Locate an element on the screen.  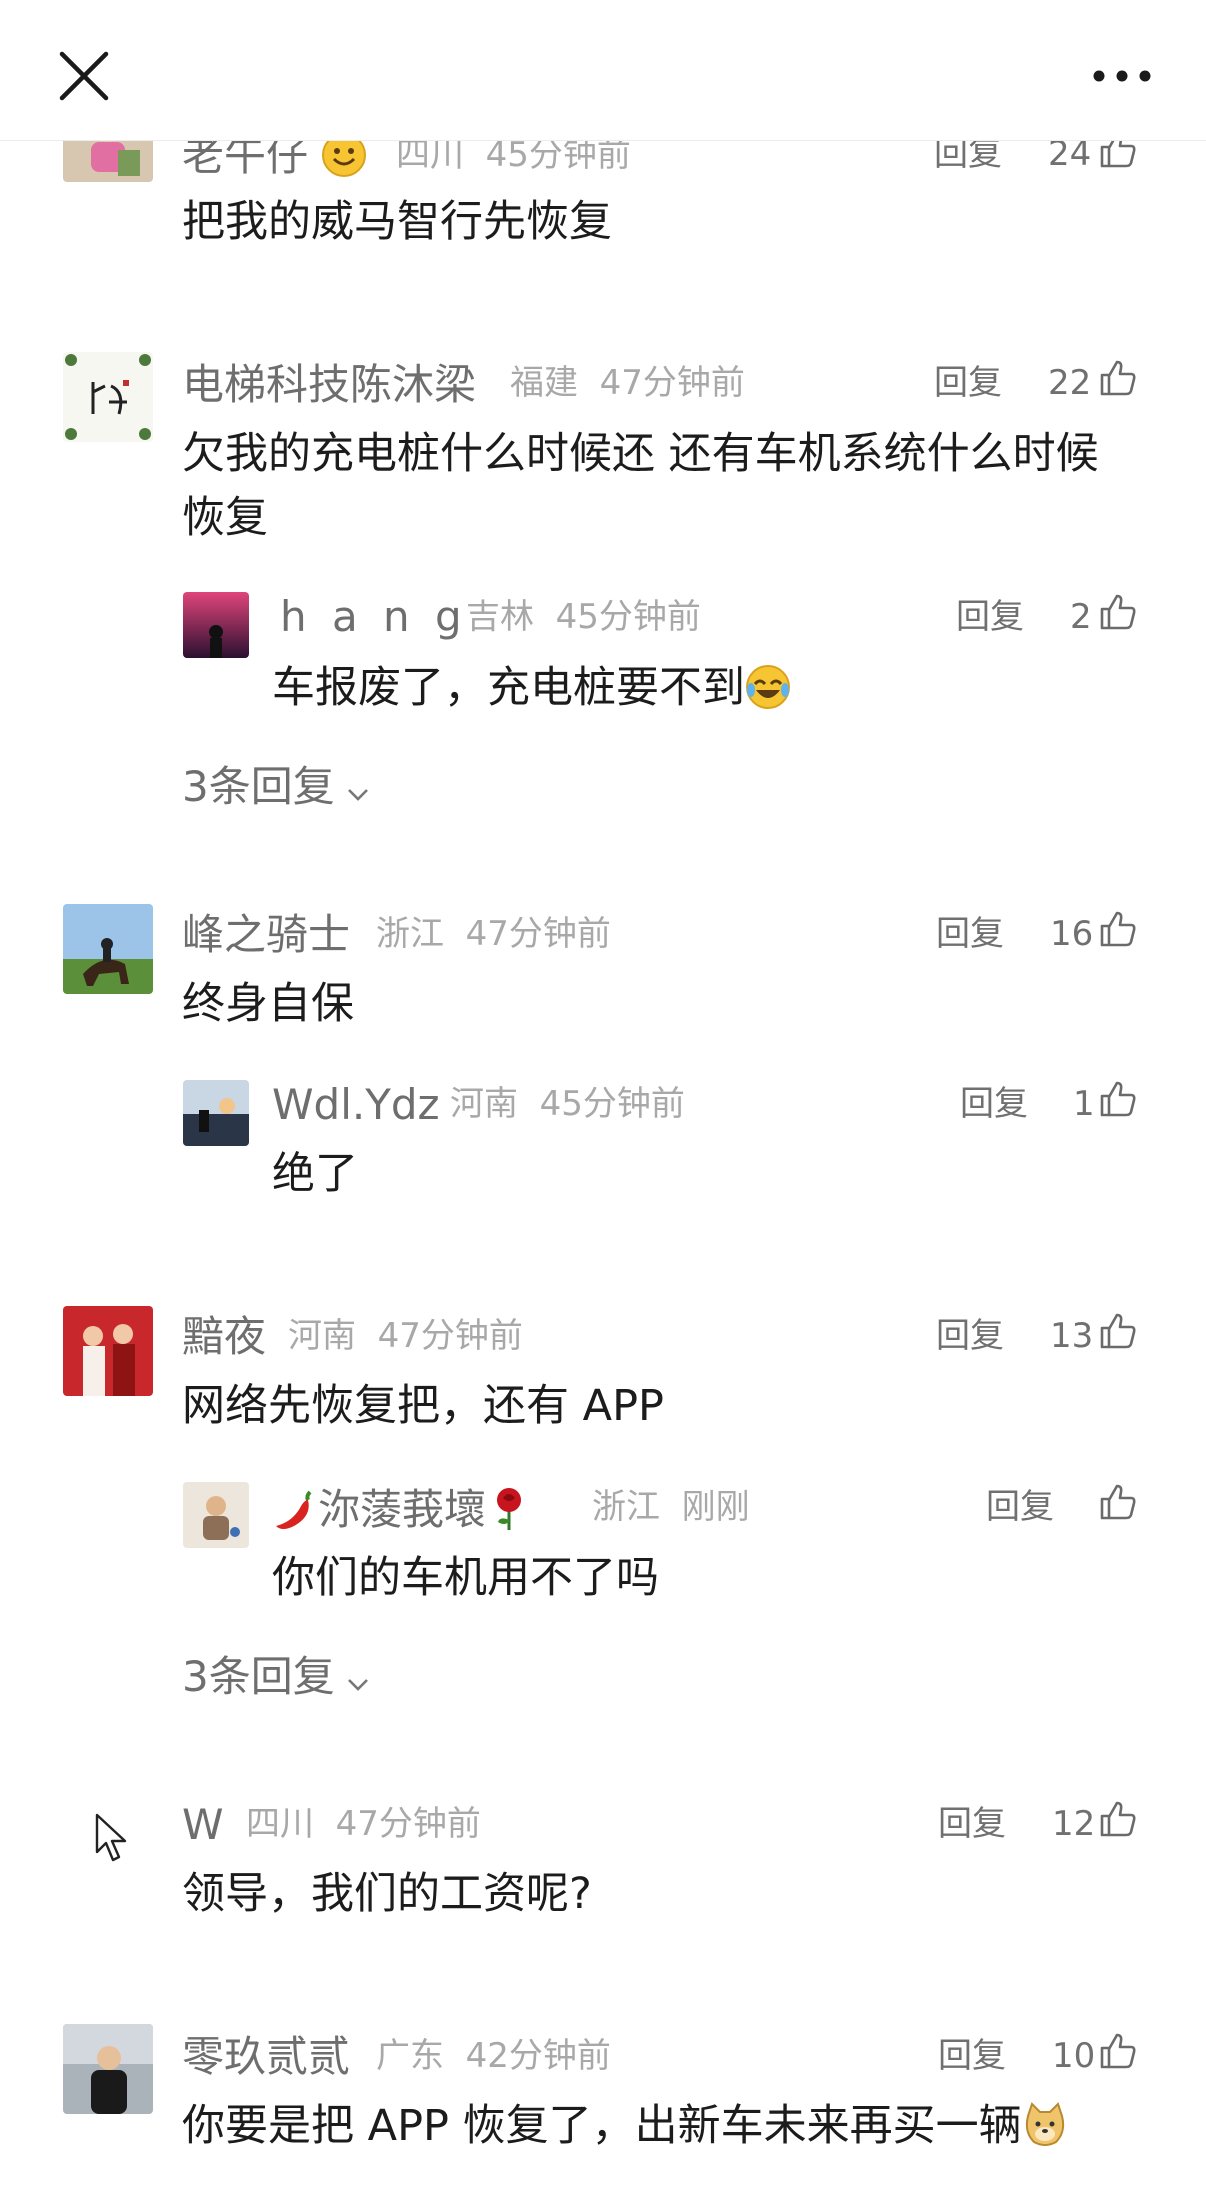
comment-text: 领导，我们的工资呢? is located at coordinates (387, 1894).